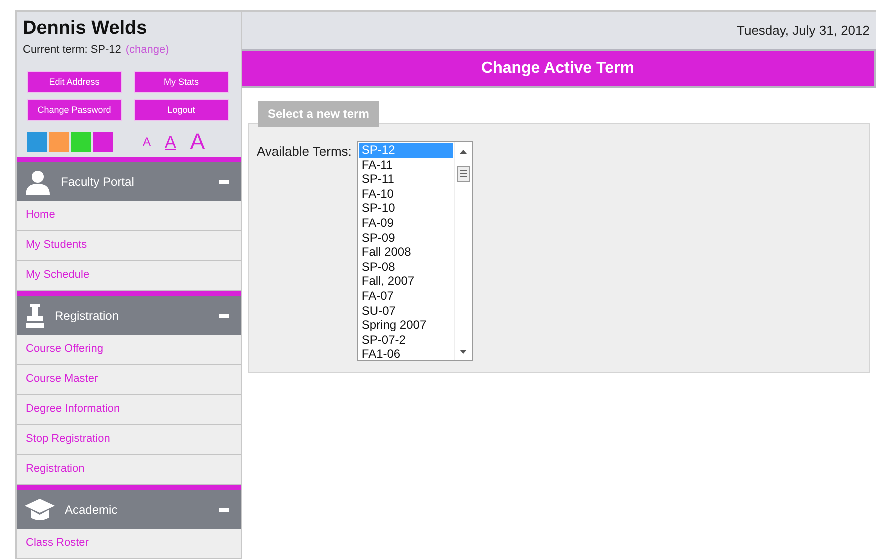 Image resolution: width=876 pixels, height=559 pixels. I want to click on scroll-thumb, so click(463, 174).